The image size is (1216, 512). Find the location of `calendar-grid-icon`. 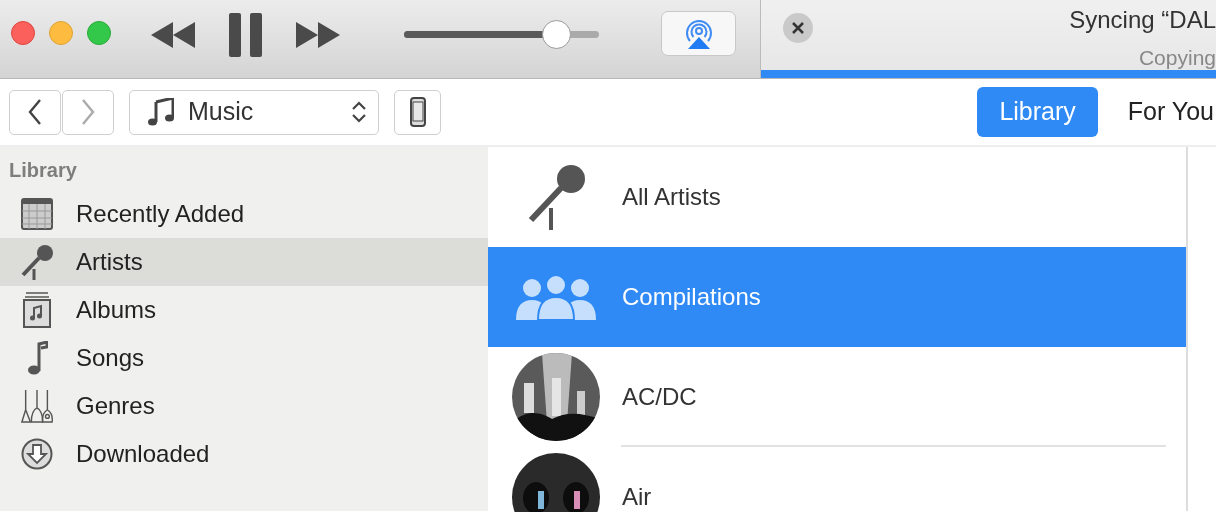

calendar-grid-icon is located at coordinates (37, 214).